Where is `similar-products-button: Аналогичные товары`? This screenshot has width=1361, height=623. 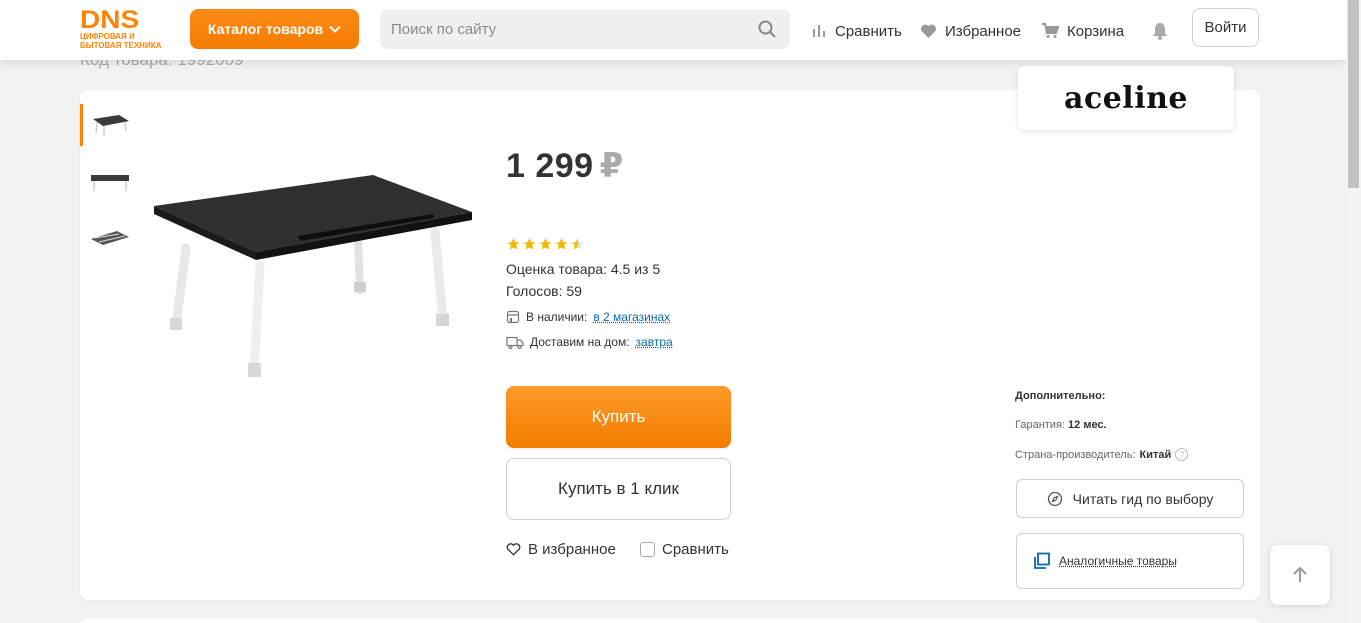 similar-products-button: Аналогичные товары is located at coordinates (1130, 561).